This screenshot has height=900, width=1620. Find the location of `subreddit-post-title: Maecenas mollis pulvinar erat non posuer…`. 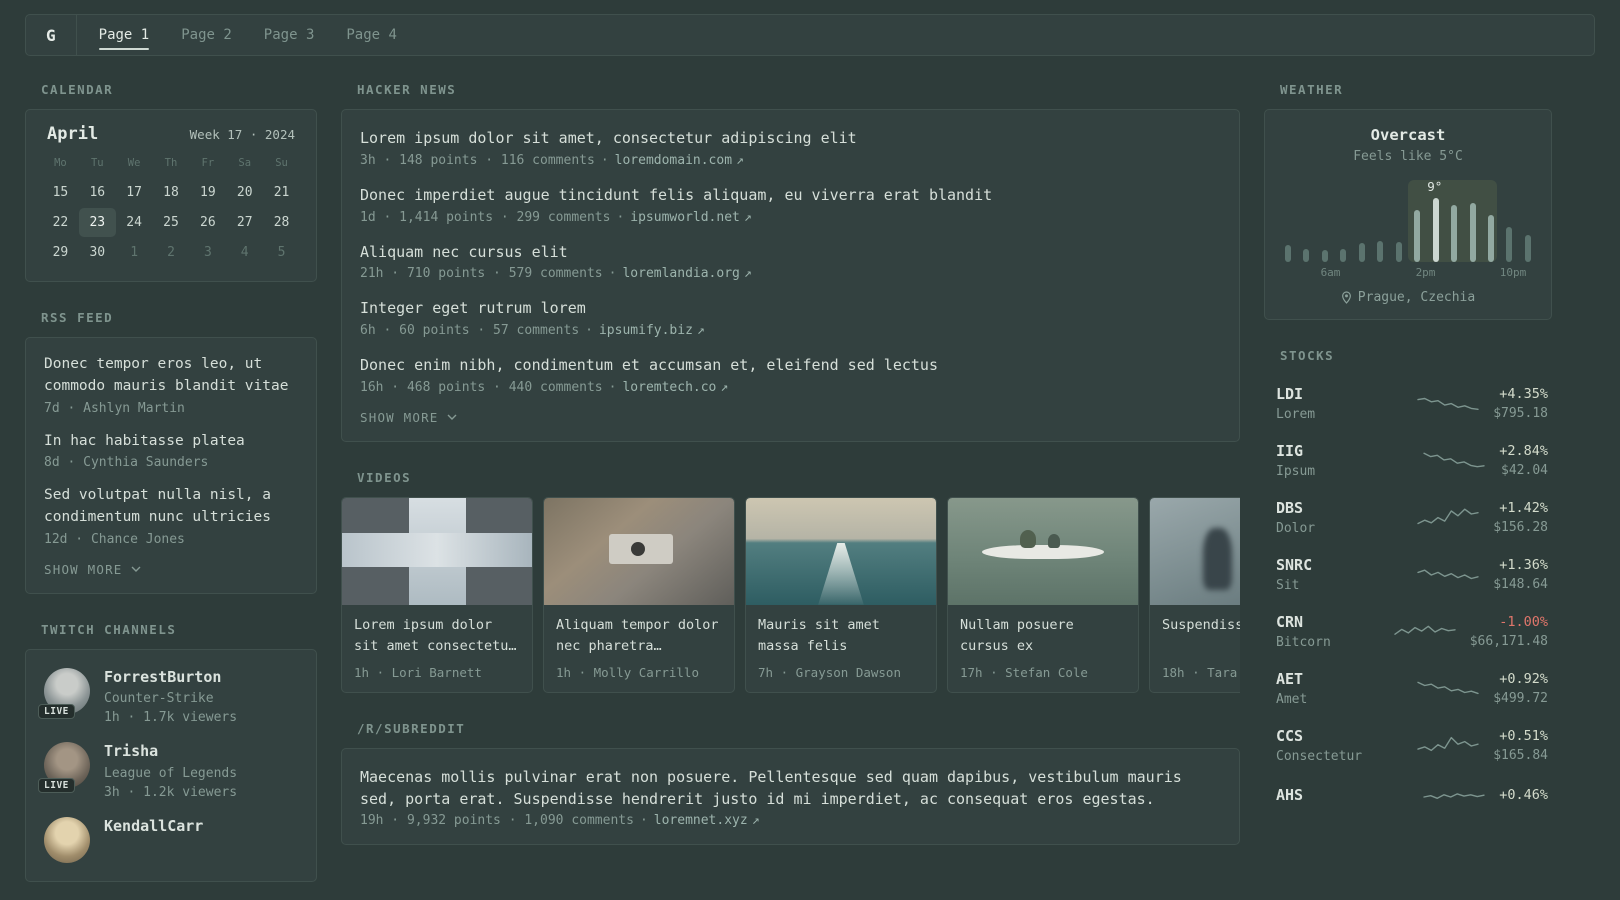

subreddit-post-title: Maecenas mollis pulvinar erat non posuer… is located at coordinates (790, 789).